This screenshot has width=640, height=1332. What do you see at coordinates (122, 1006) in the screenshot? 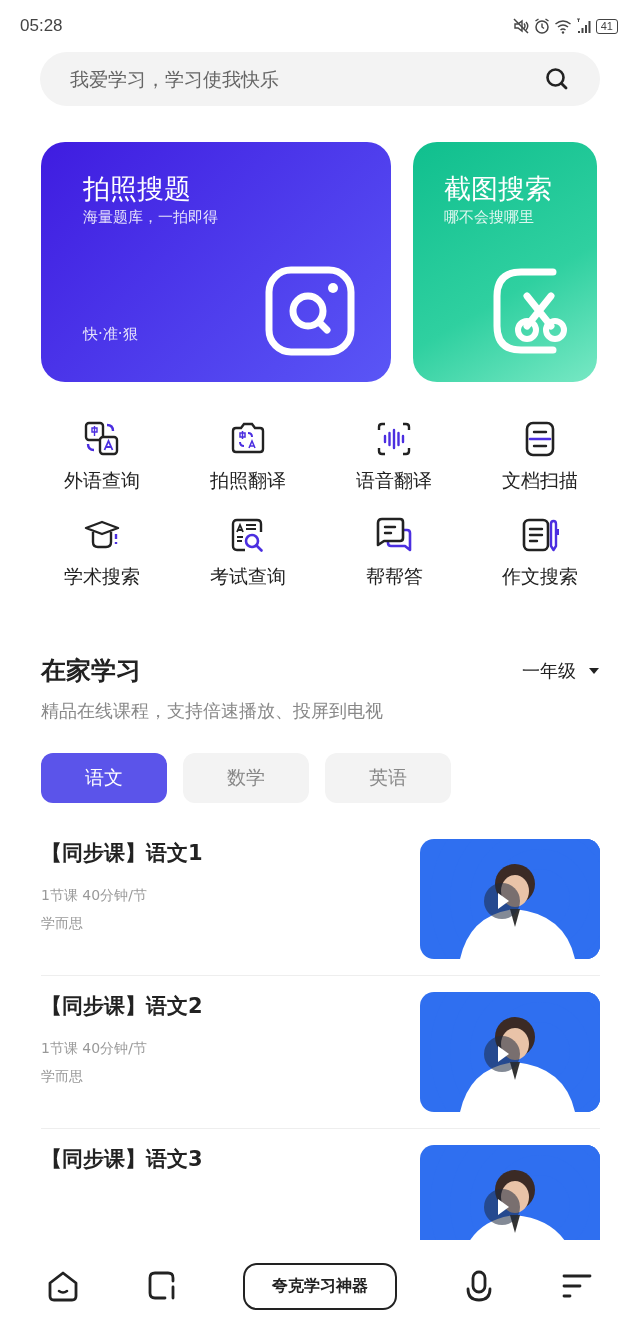
I see `course-title: 【同步课】语文2` at bounding box center [122, 1006].